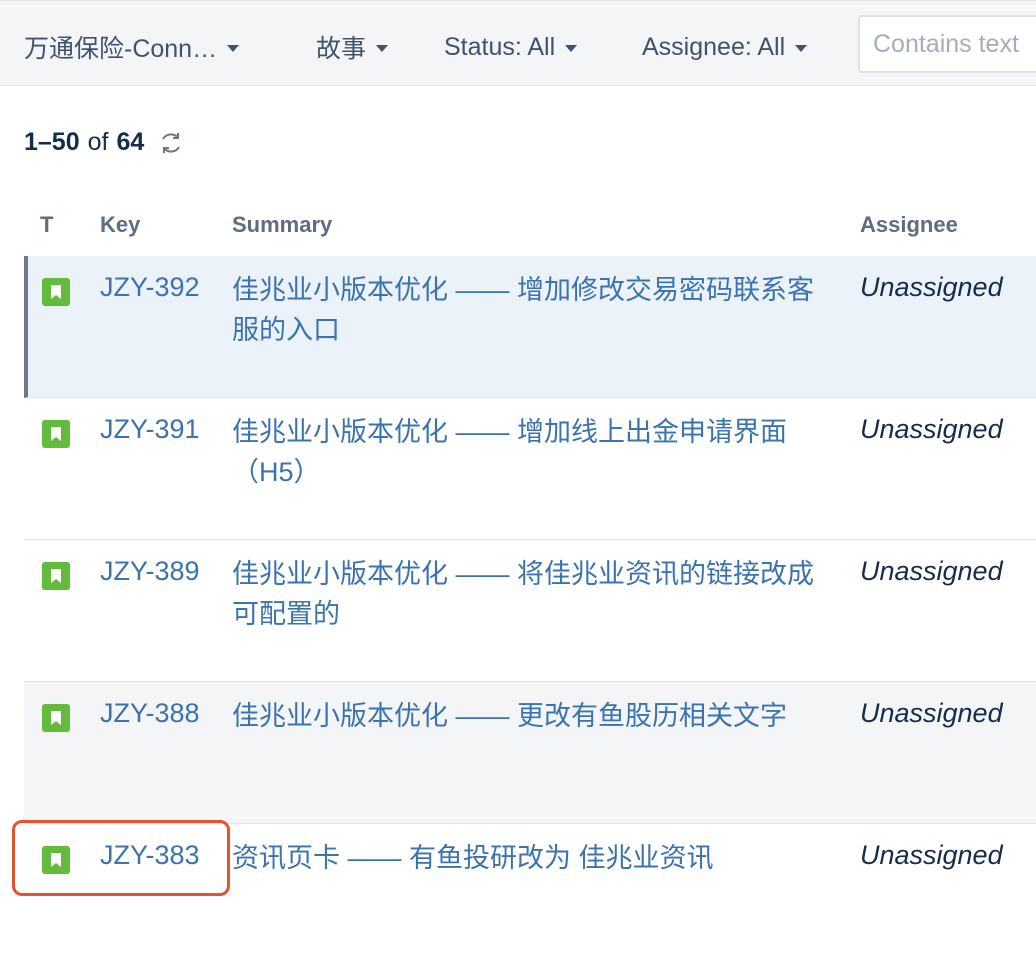 This screenshot has height=966, width=1036. Describe the element at coordinates (120, 225) in the screenshot. I see `column-header-key: Key` at that location.